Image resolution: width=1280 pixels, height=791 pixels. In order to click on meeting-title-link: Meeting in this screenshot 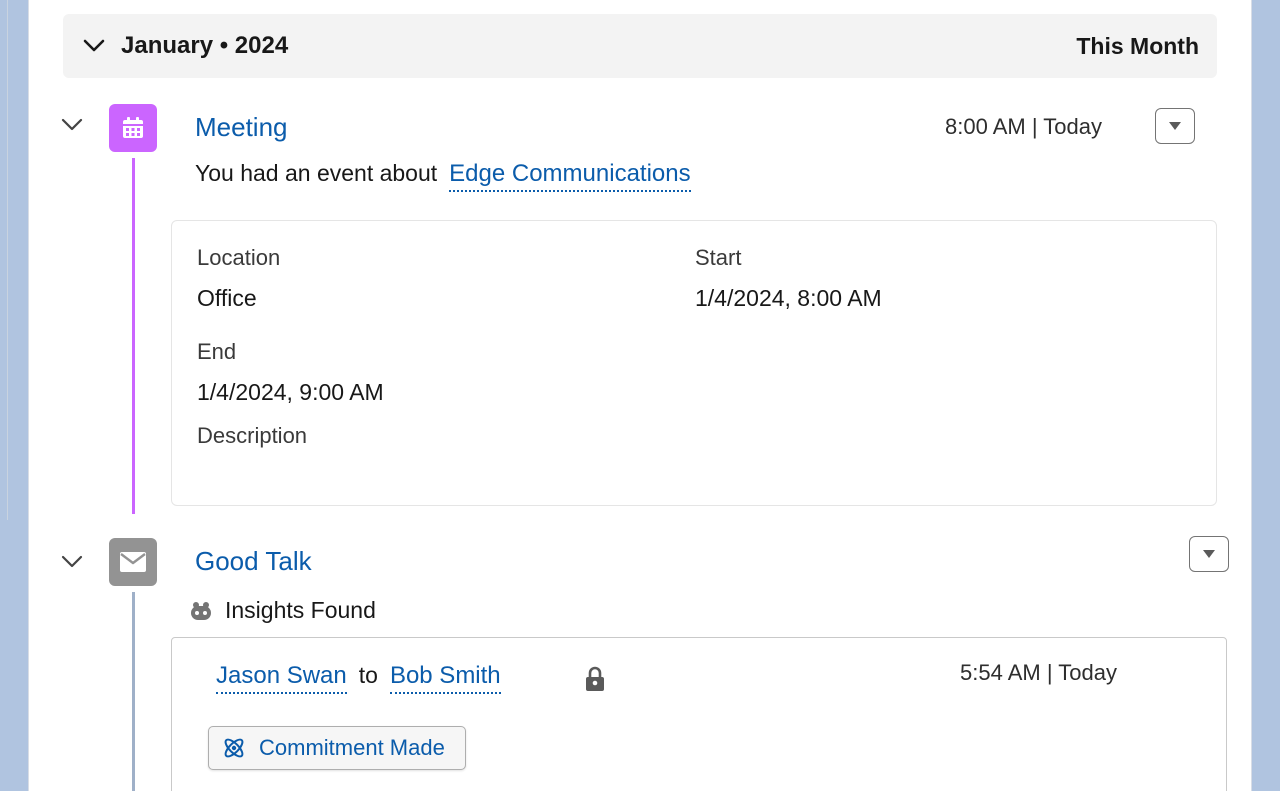, I will do `click(241, 127)`.